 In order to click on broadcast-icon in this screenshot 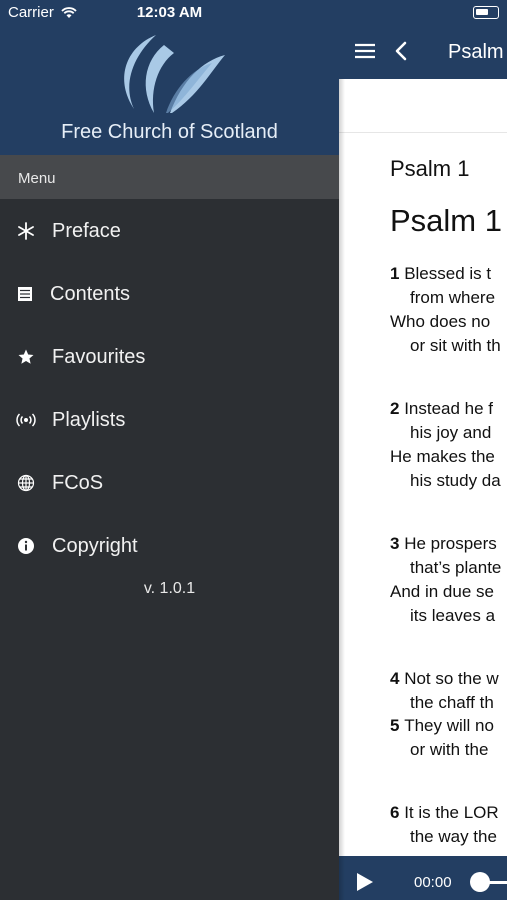, I will do `click(26, 420)`.